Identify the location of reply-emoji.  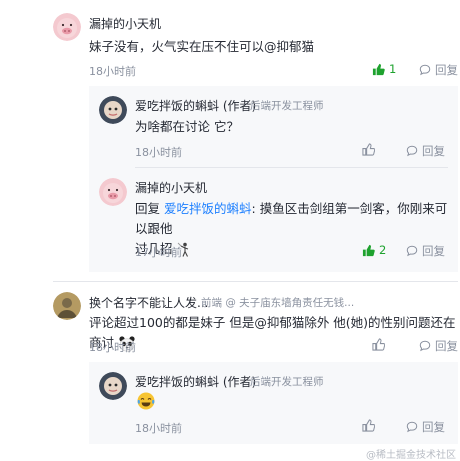
(146, 403).